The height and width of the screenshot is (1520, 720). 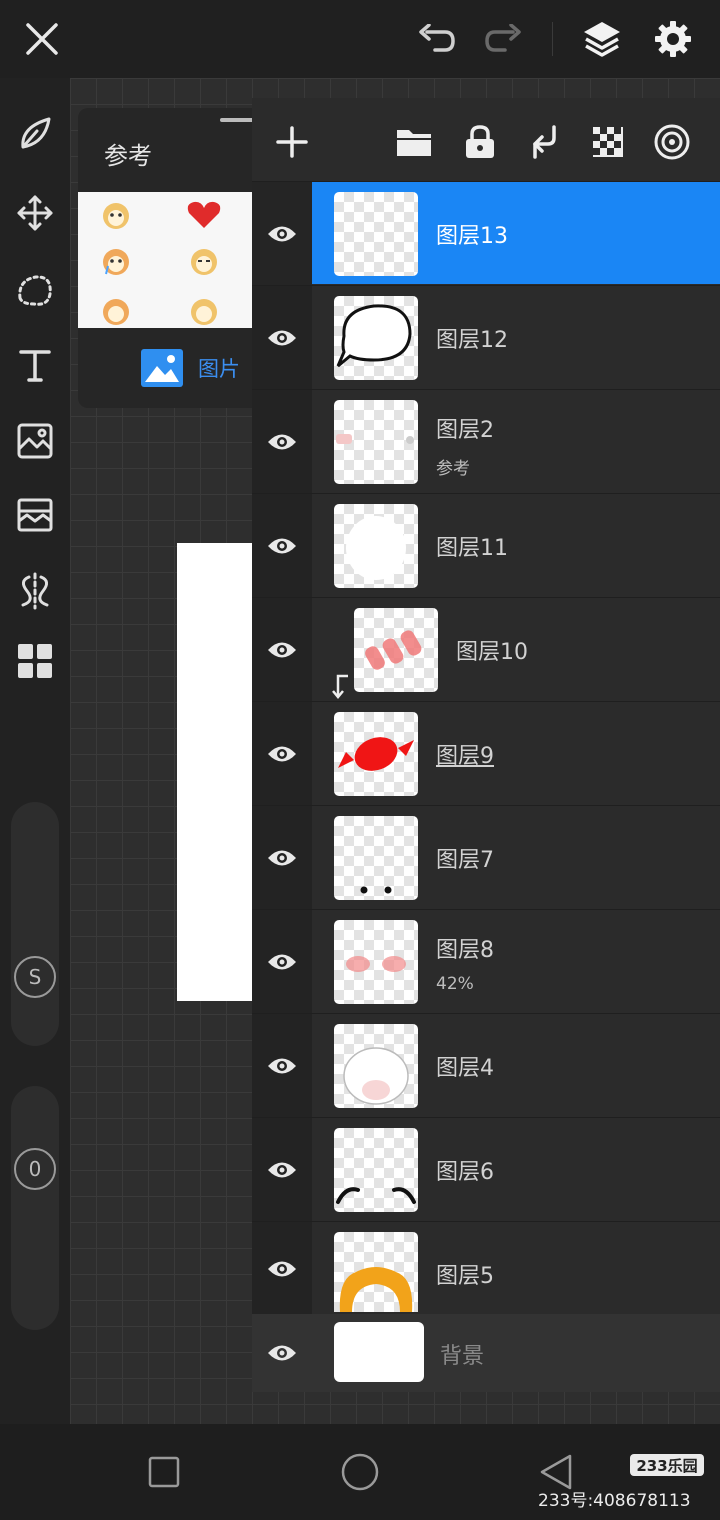 I want to click on layer-row: 图层11, so click(x=486, y=545).